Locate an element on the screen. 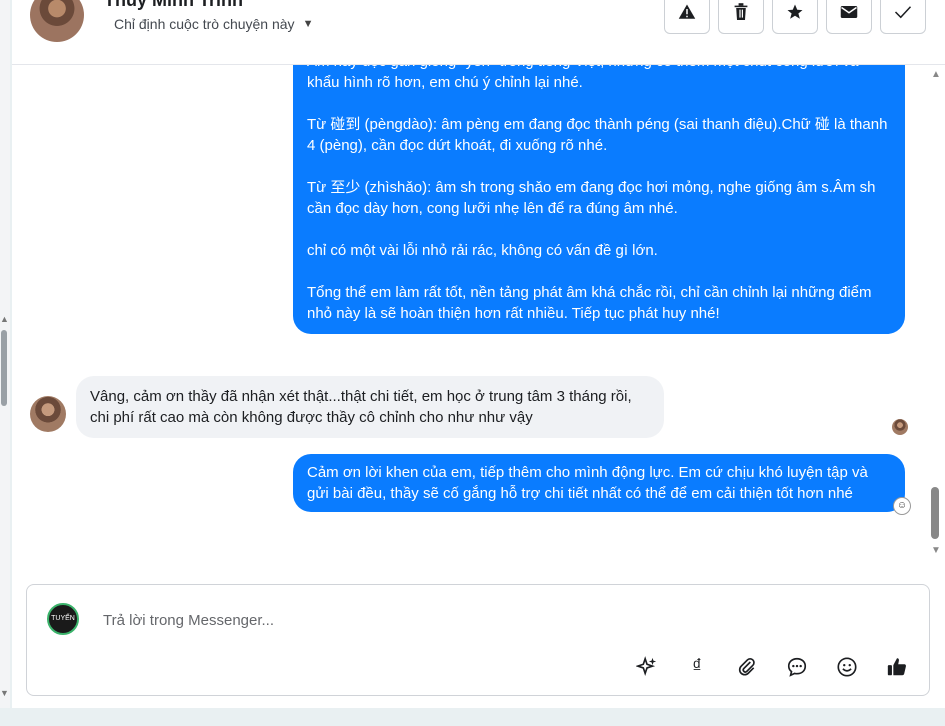 This screenshot has width=945, height=726. read-receipt-avatar is located at coordinates (900, 427).